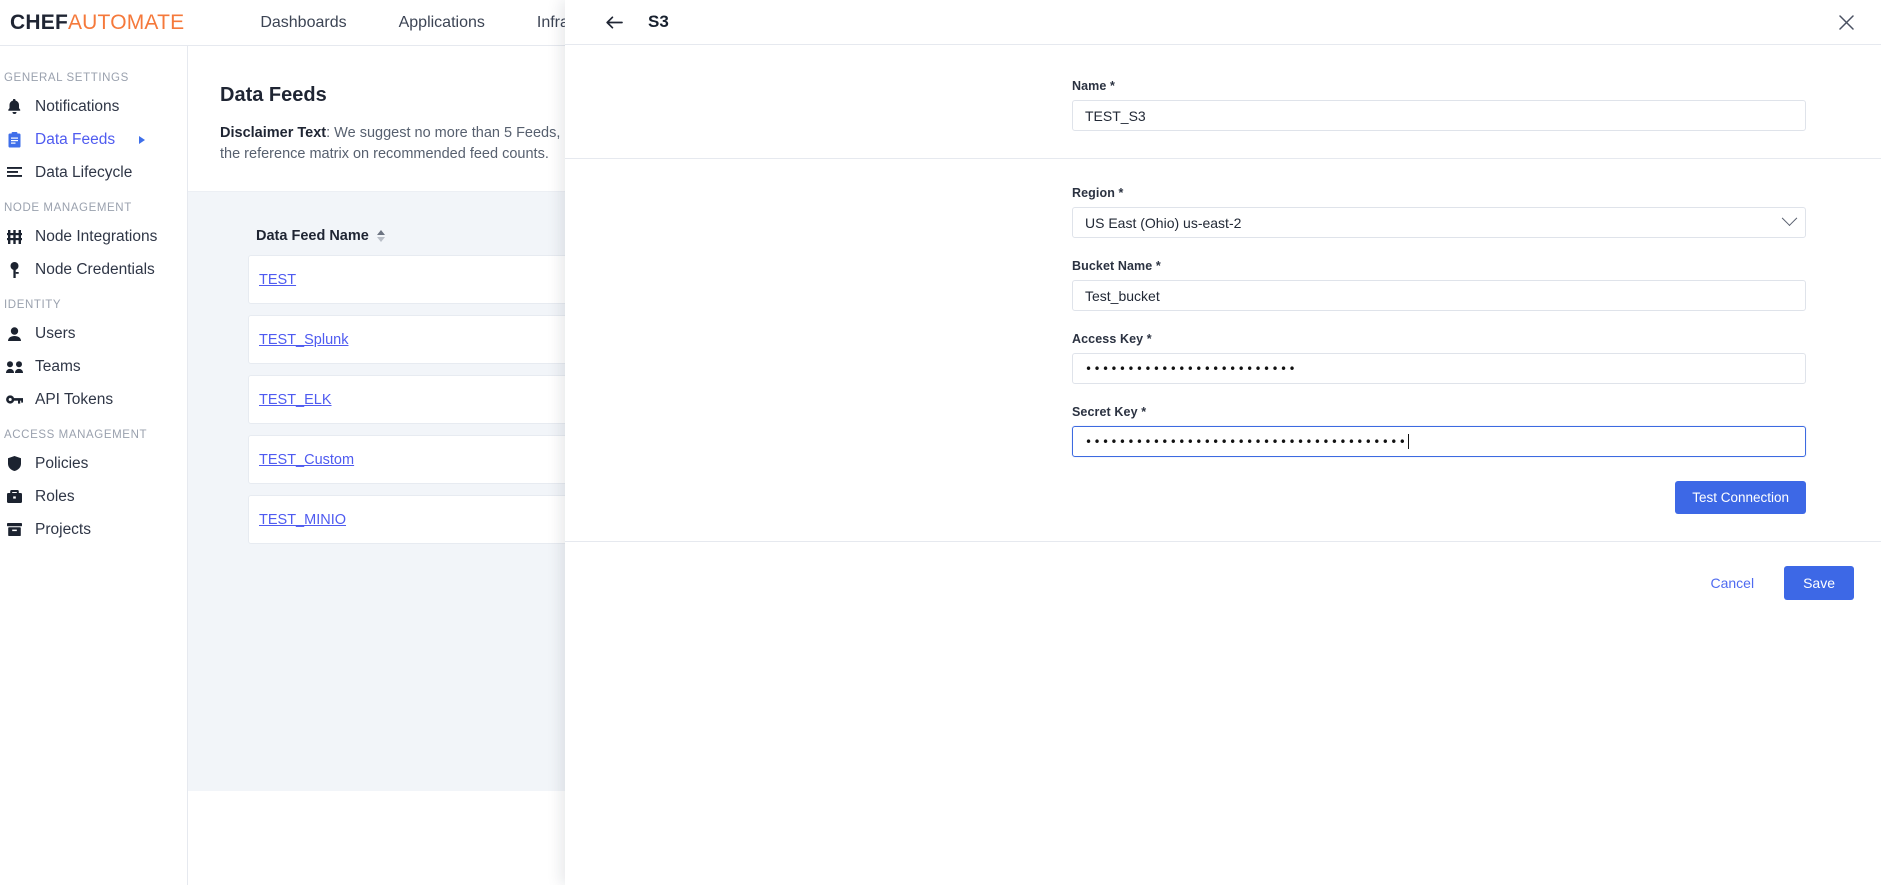  Describe the element at coordinates (62, 463) in the screenshot. I see `sidebar-item-label: Policies` at that location.